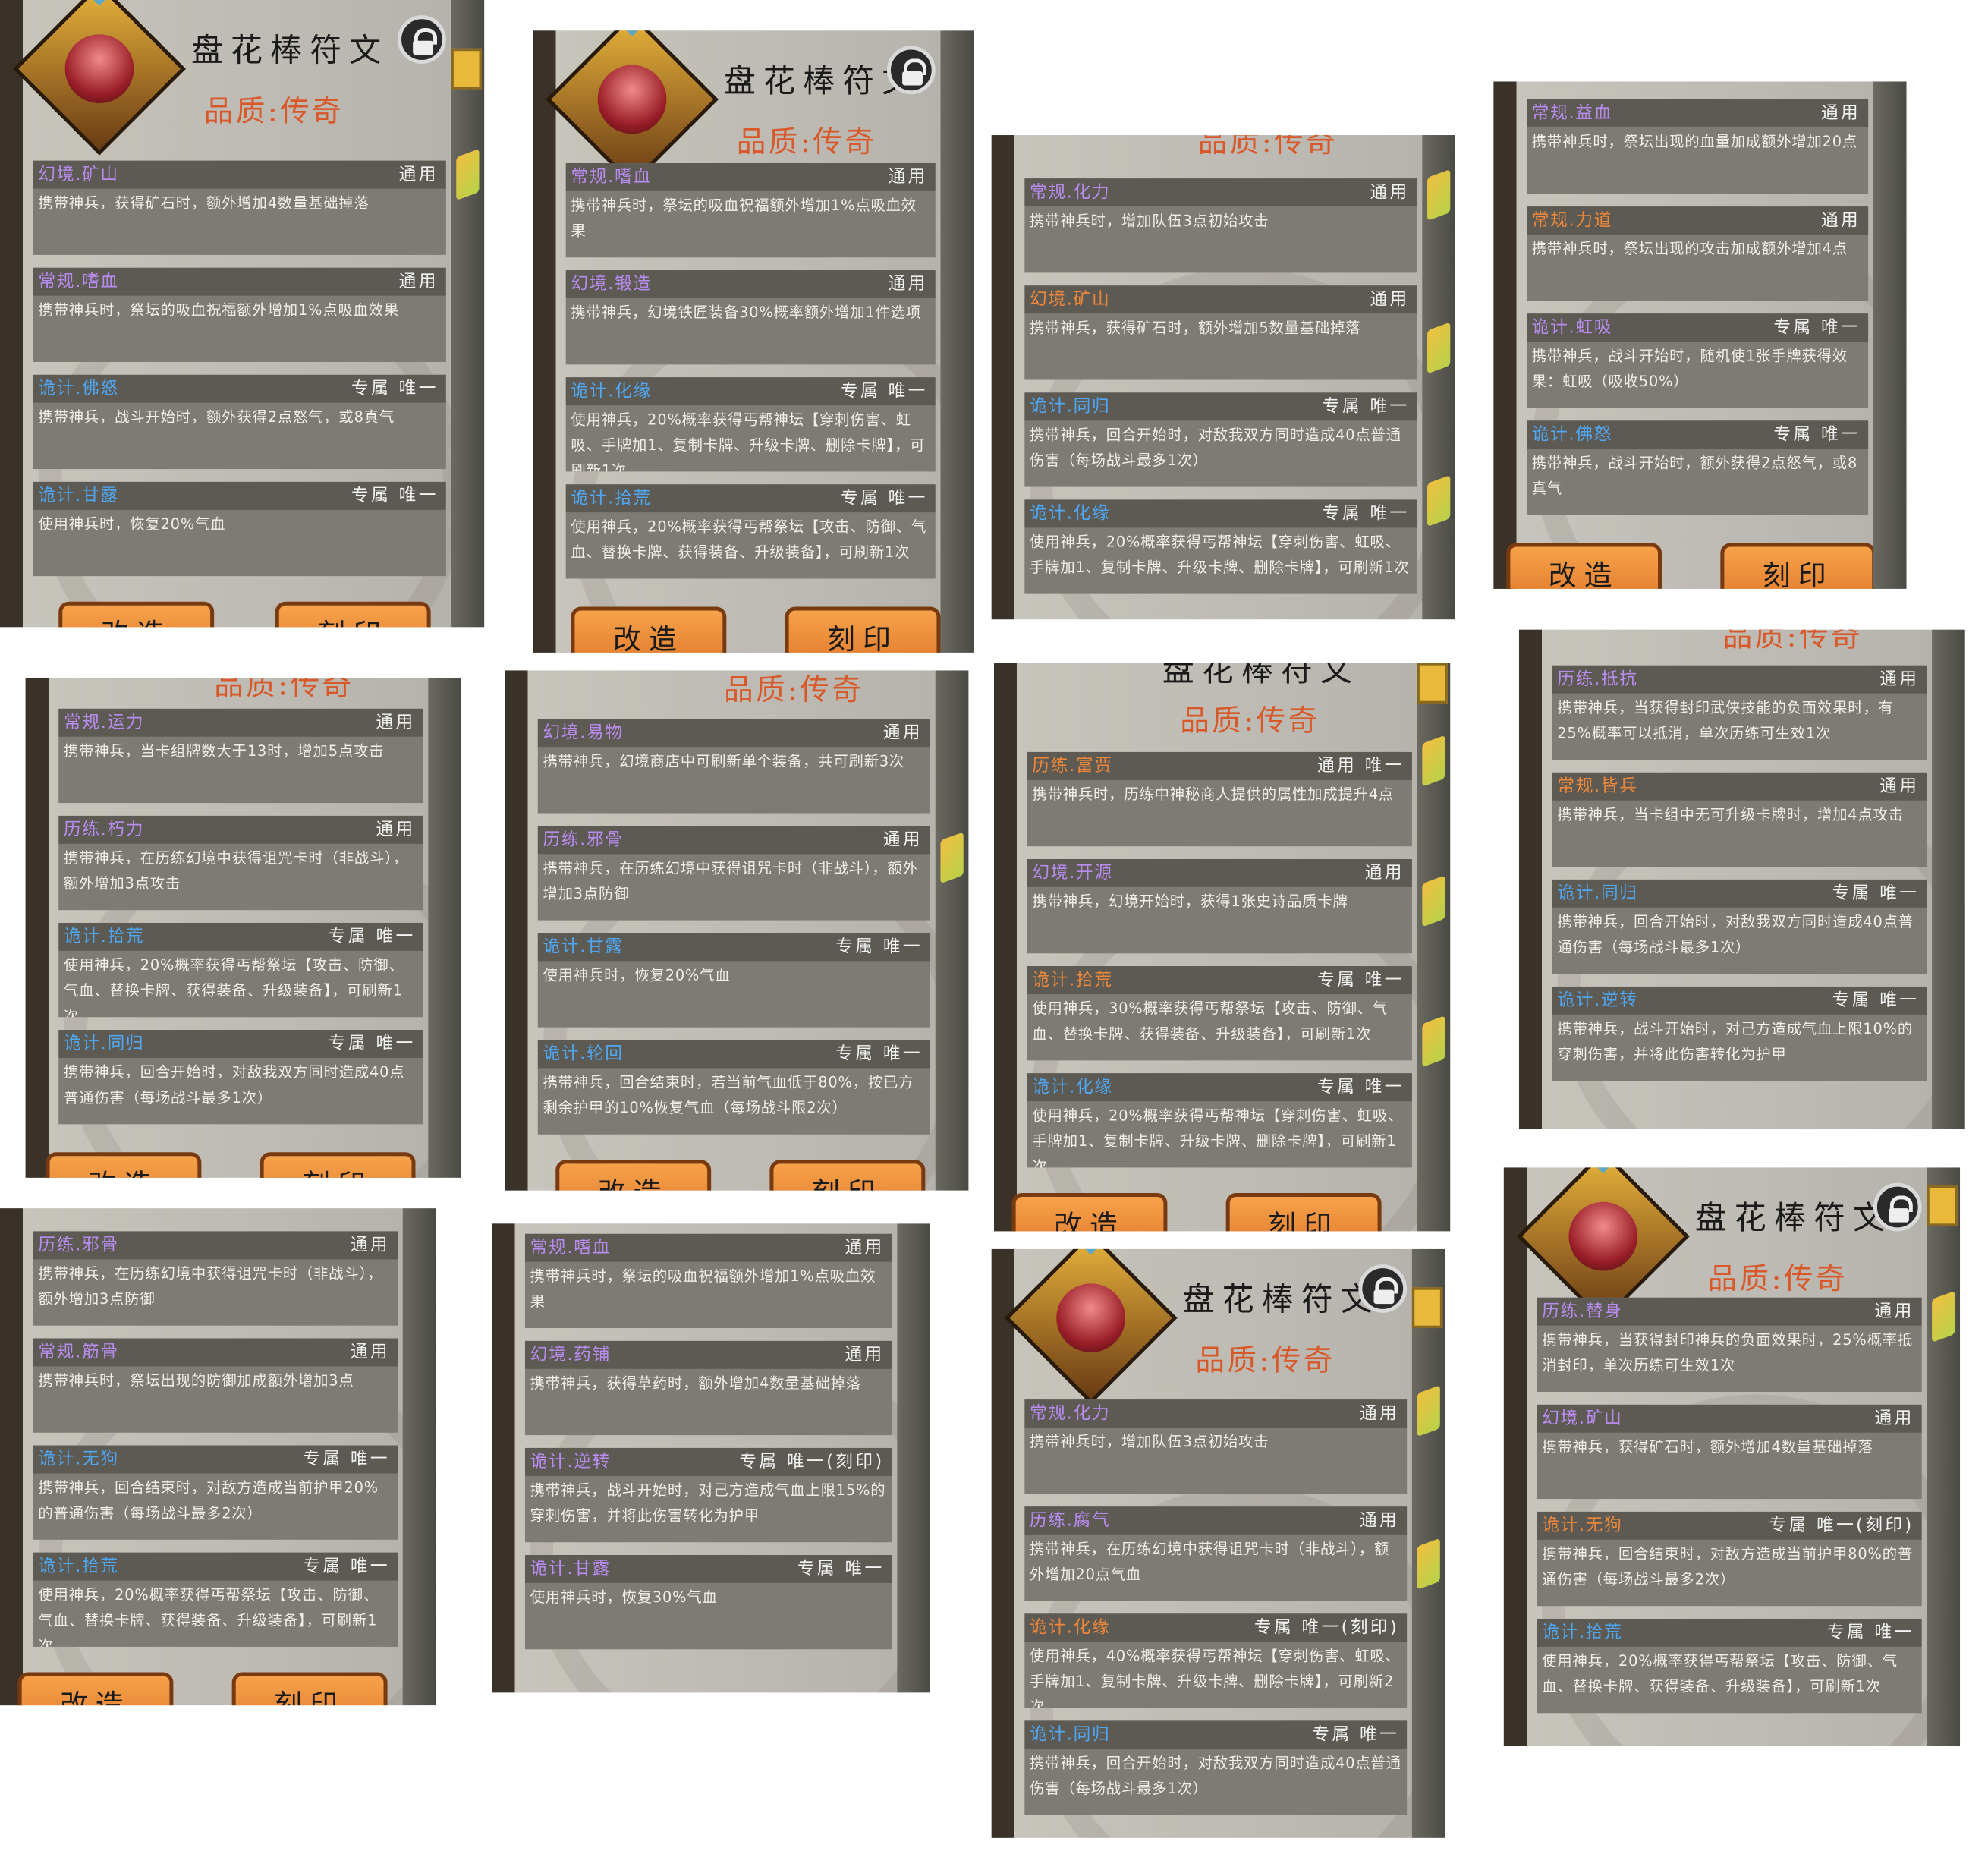 The height and width of the screenshot is (1851, 1988). I want to click on affix-entry: 常规.嗜血 通用携带神兵时，祭坛的吸血祝福额外增加1%点吸血效果, so click(239, 315).